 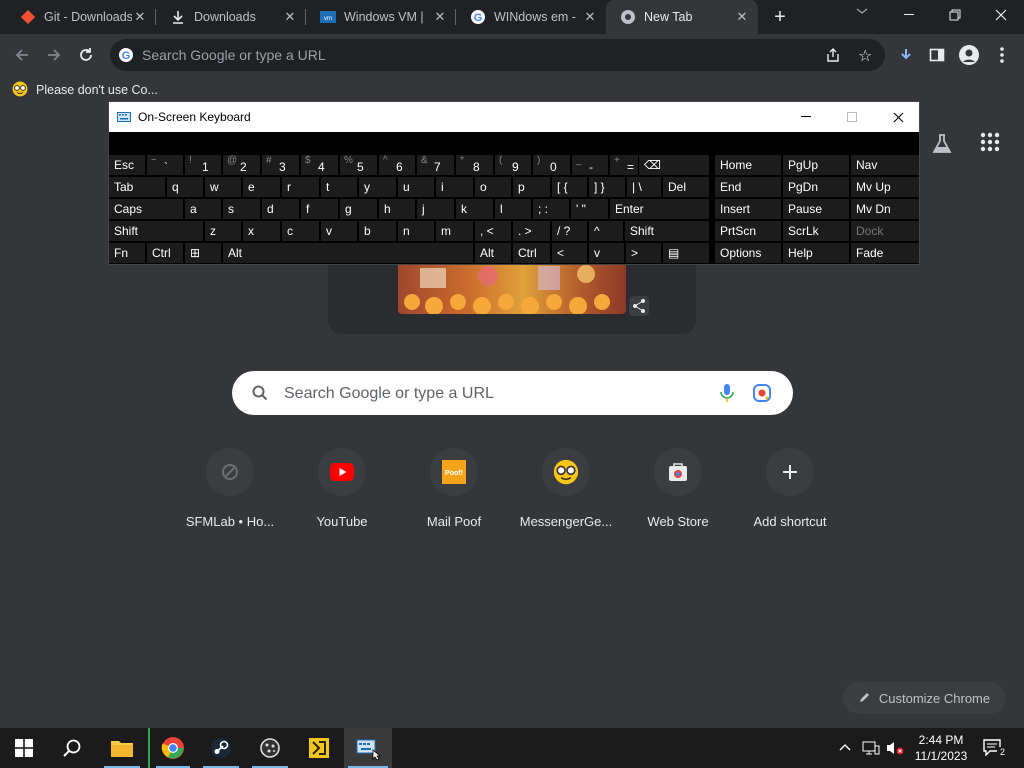 What do you see at coordinates (72, 748) in the screenshot?
I see `search-icon` at bounding box center [72, 748].